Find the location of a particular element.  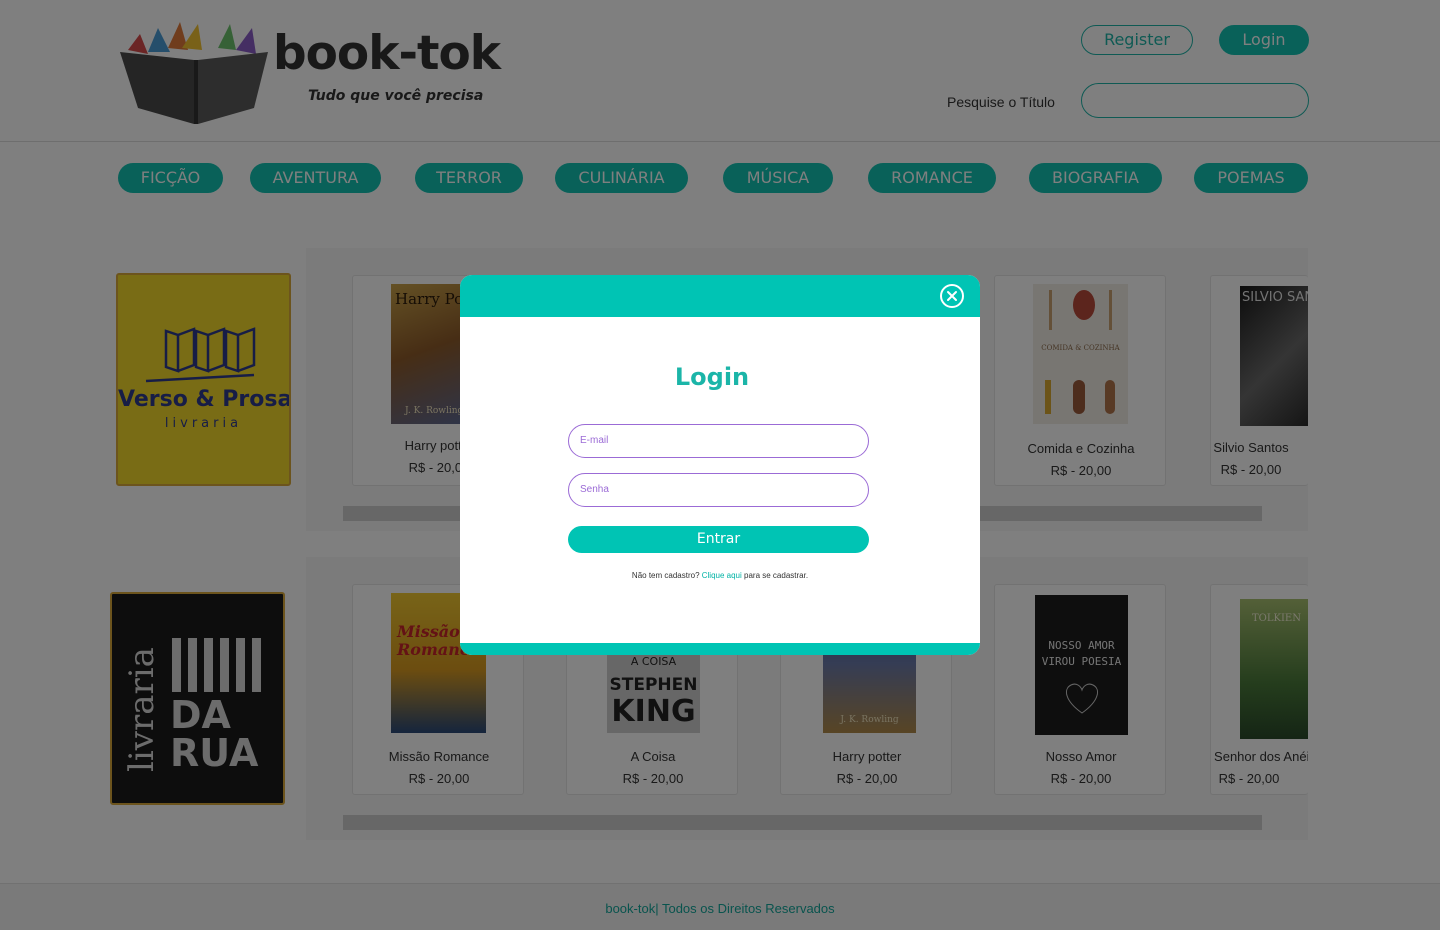

modal-footer-bar is located at coordinates (720, 649).